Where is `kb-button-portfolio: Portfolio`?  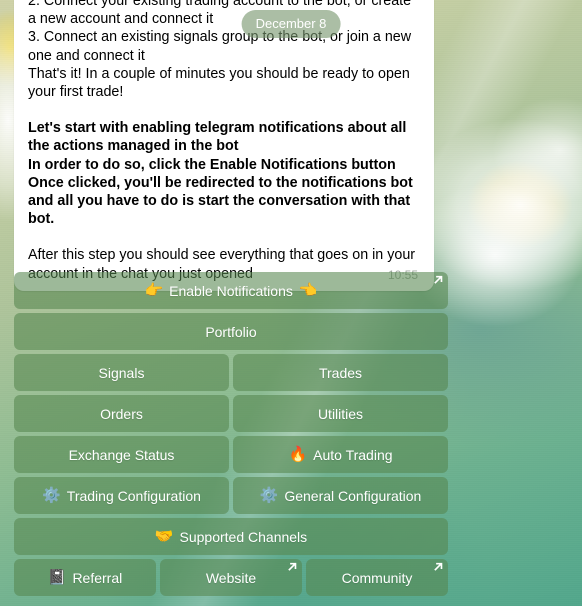
kb-button-portfolio: Portfolio is located at coordinates (231, 331).